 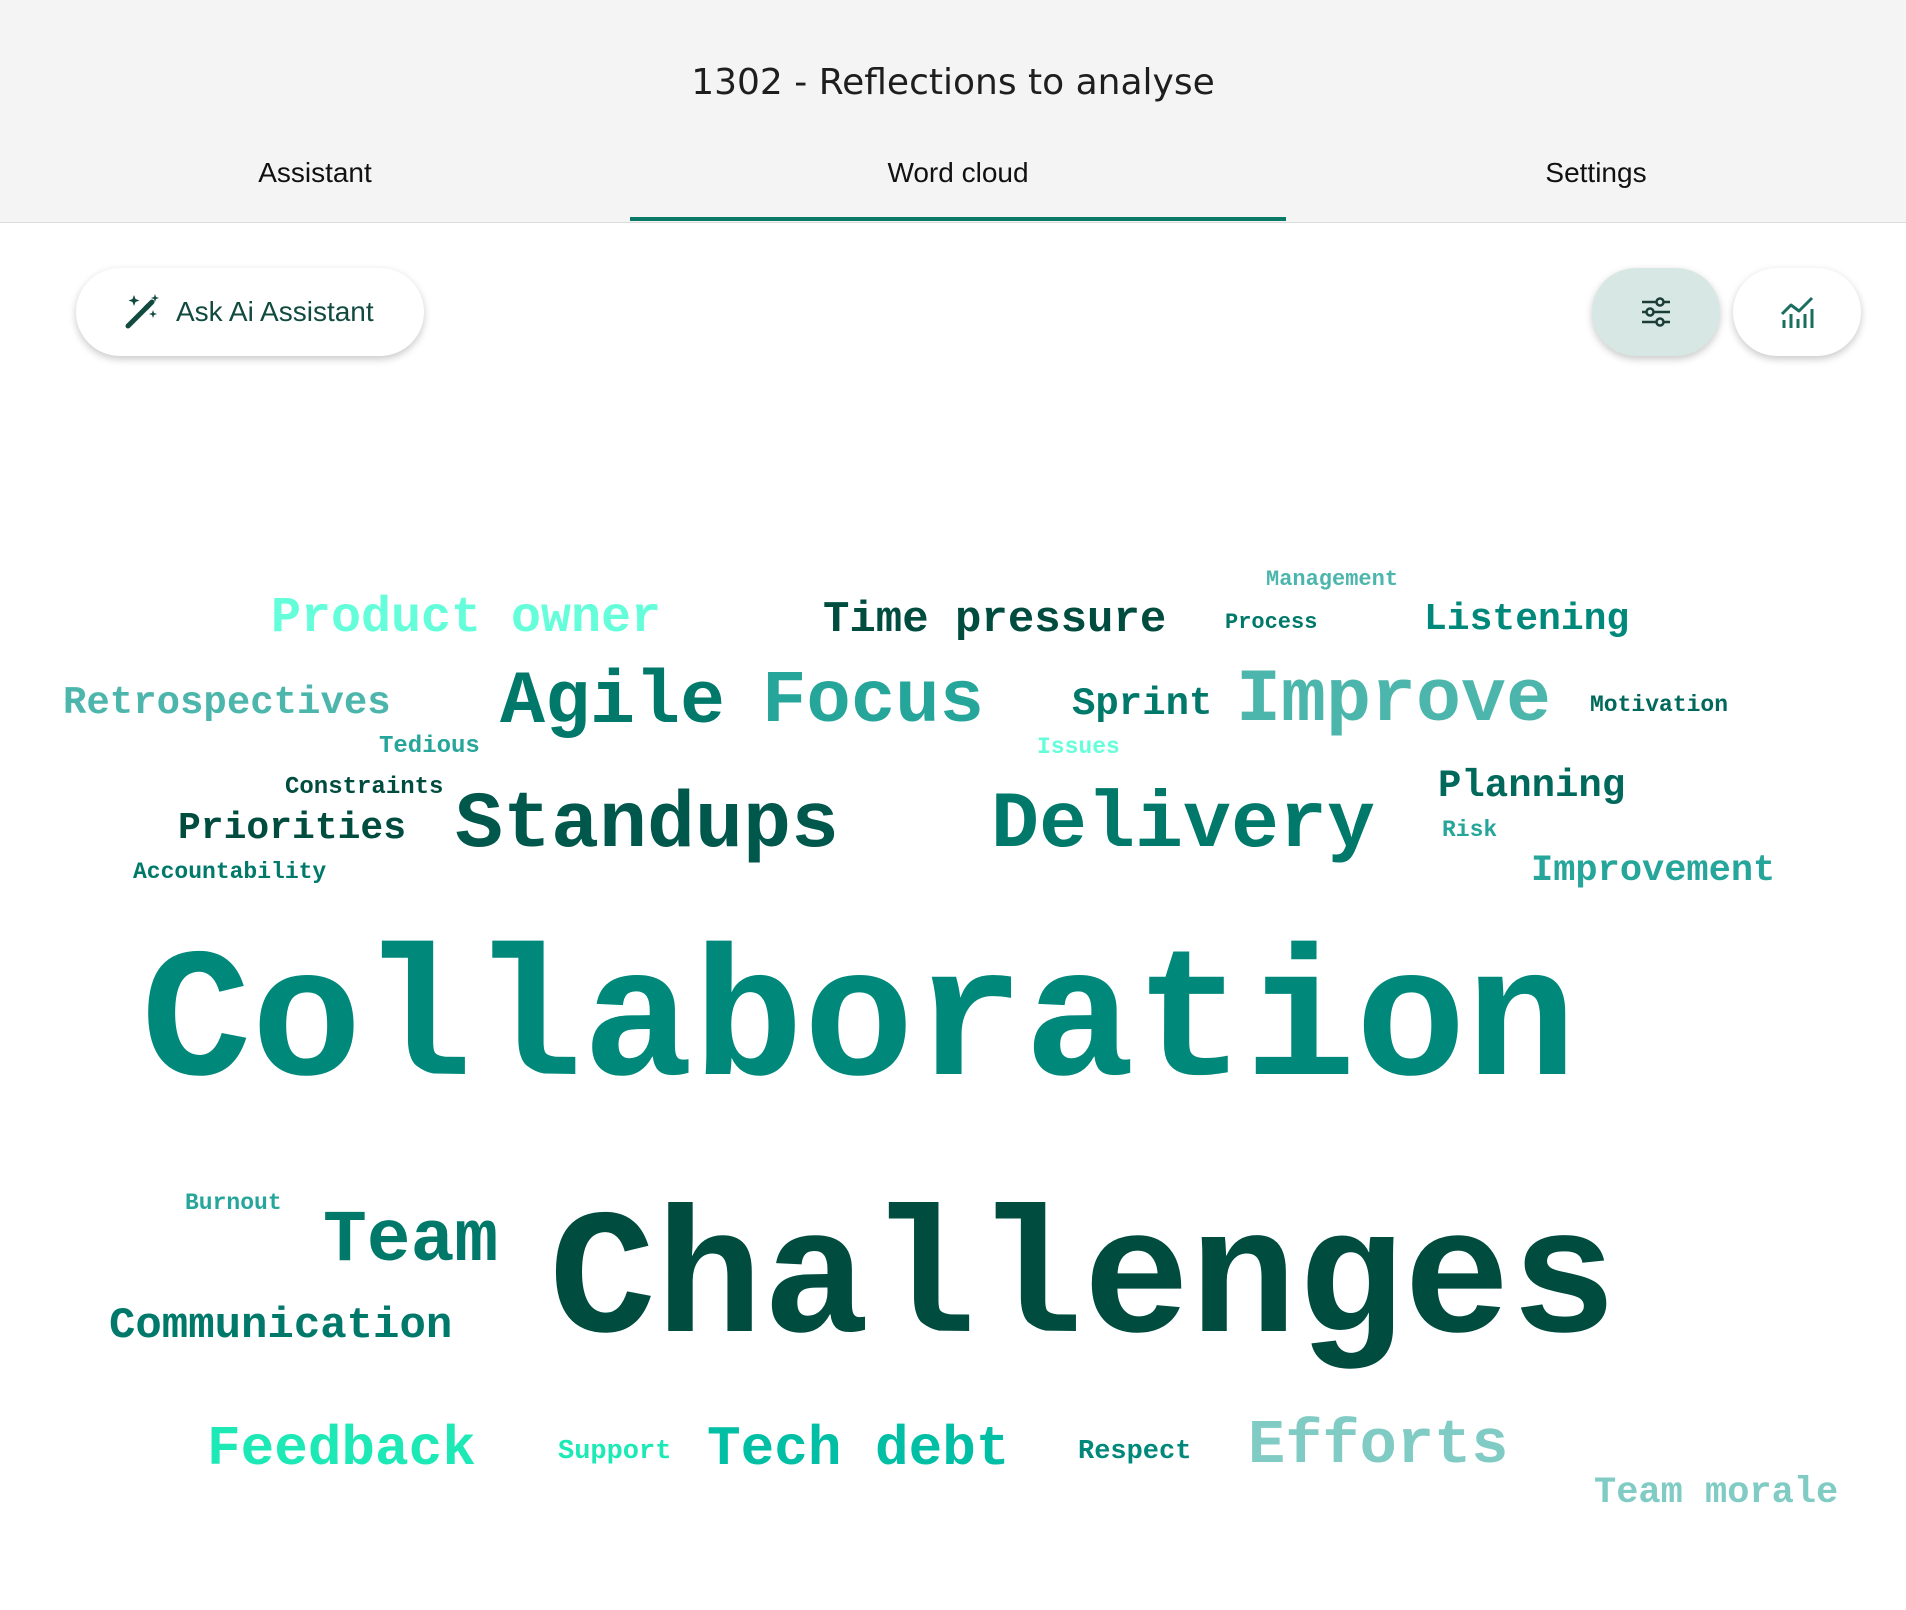 I want to click on word-listening: Listening, so click(x=1527, y=619).